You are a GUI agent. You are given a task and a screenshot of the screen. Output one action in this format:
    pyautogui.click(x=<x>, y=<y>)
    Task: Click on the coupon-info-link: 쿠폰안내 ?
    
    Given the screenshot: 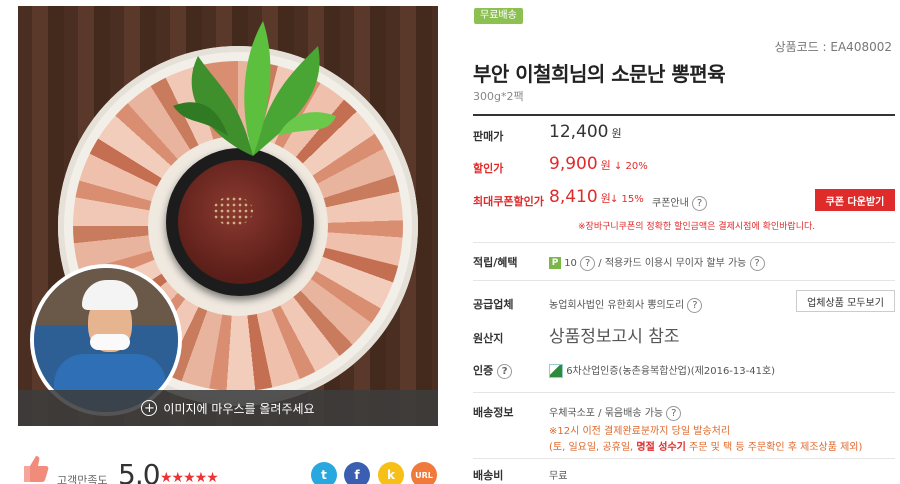 What is the action you would take?
    pyautogui.click(x=679, y=202)
    